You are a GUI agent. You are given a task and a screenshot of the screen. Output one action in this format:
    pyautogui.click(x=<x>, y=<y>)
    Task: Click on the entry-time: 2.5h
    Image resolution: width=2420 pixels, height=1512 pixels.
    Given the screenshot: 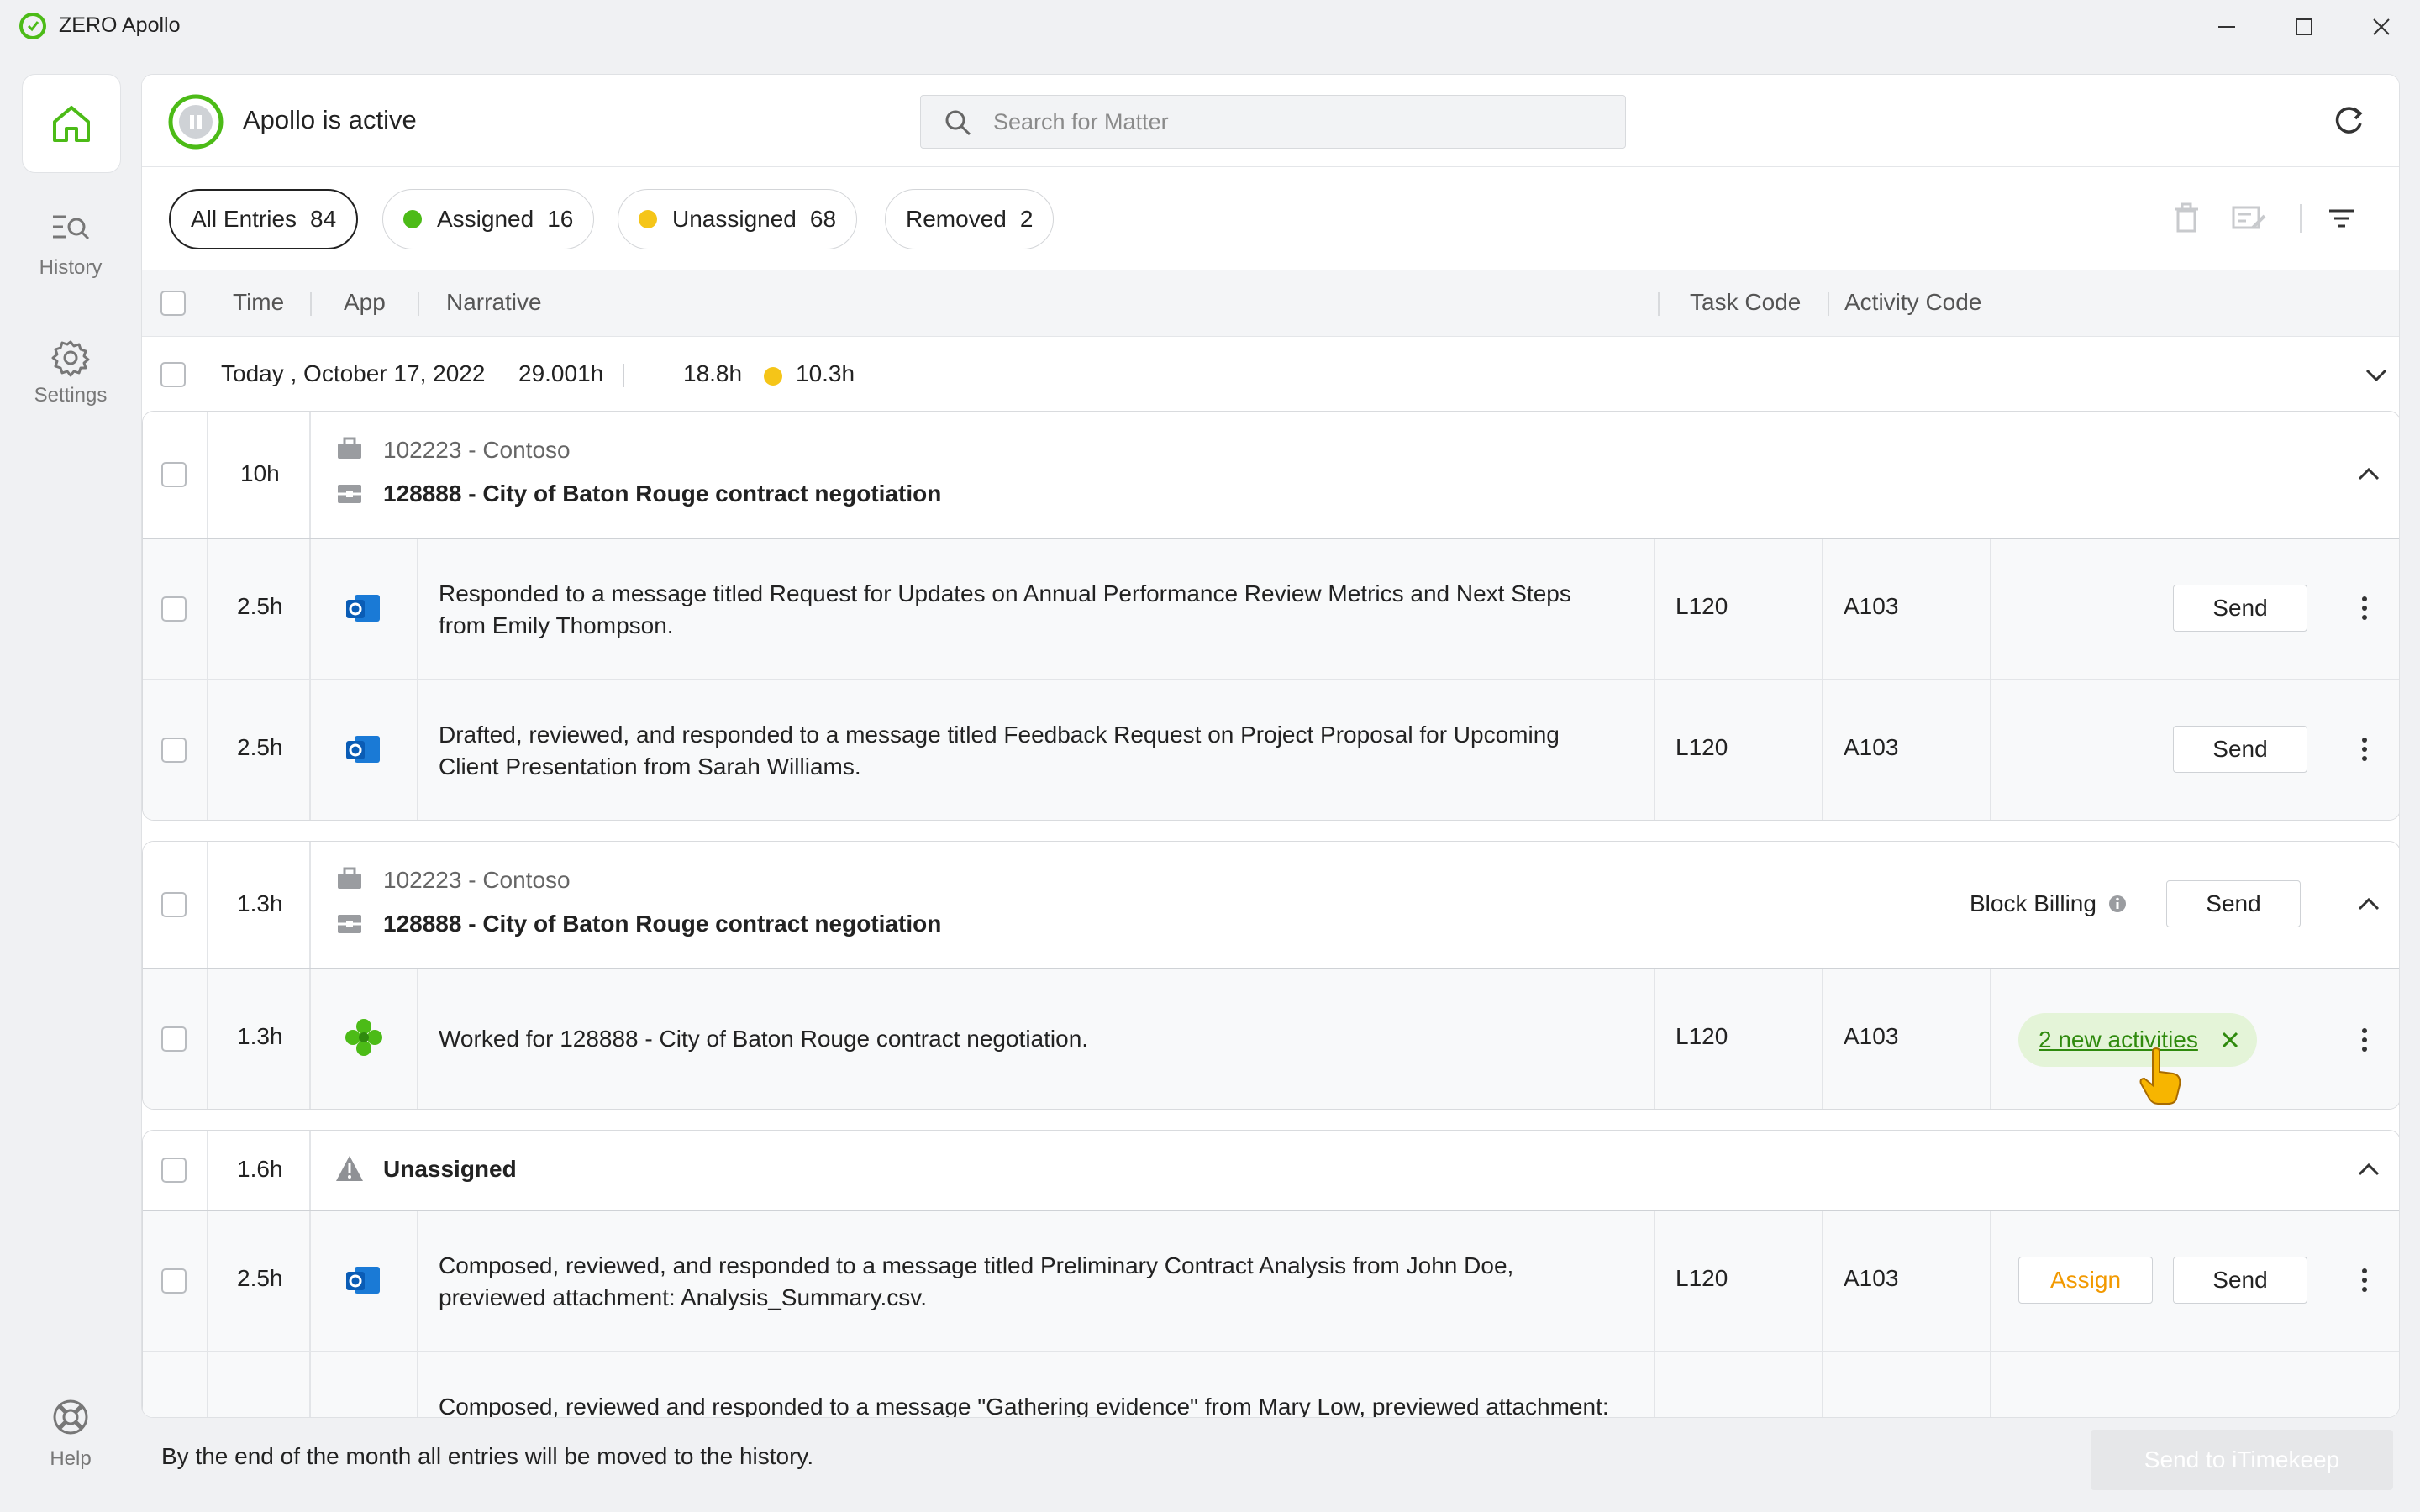 What is the action you would take?
    pyautogui.click(x=260, y=1278)
    